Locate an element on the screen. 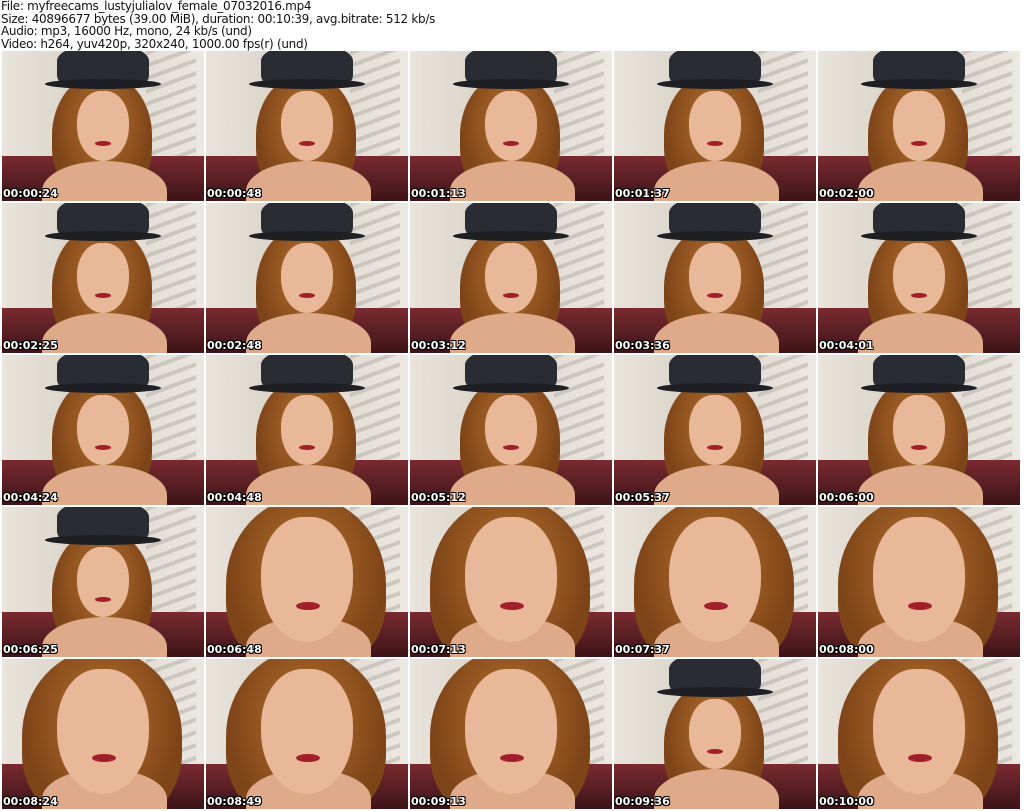  timestamp: 00:03:36 is located at coordinates (642, 345).